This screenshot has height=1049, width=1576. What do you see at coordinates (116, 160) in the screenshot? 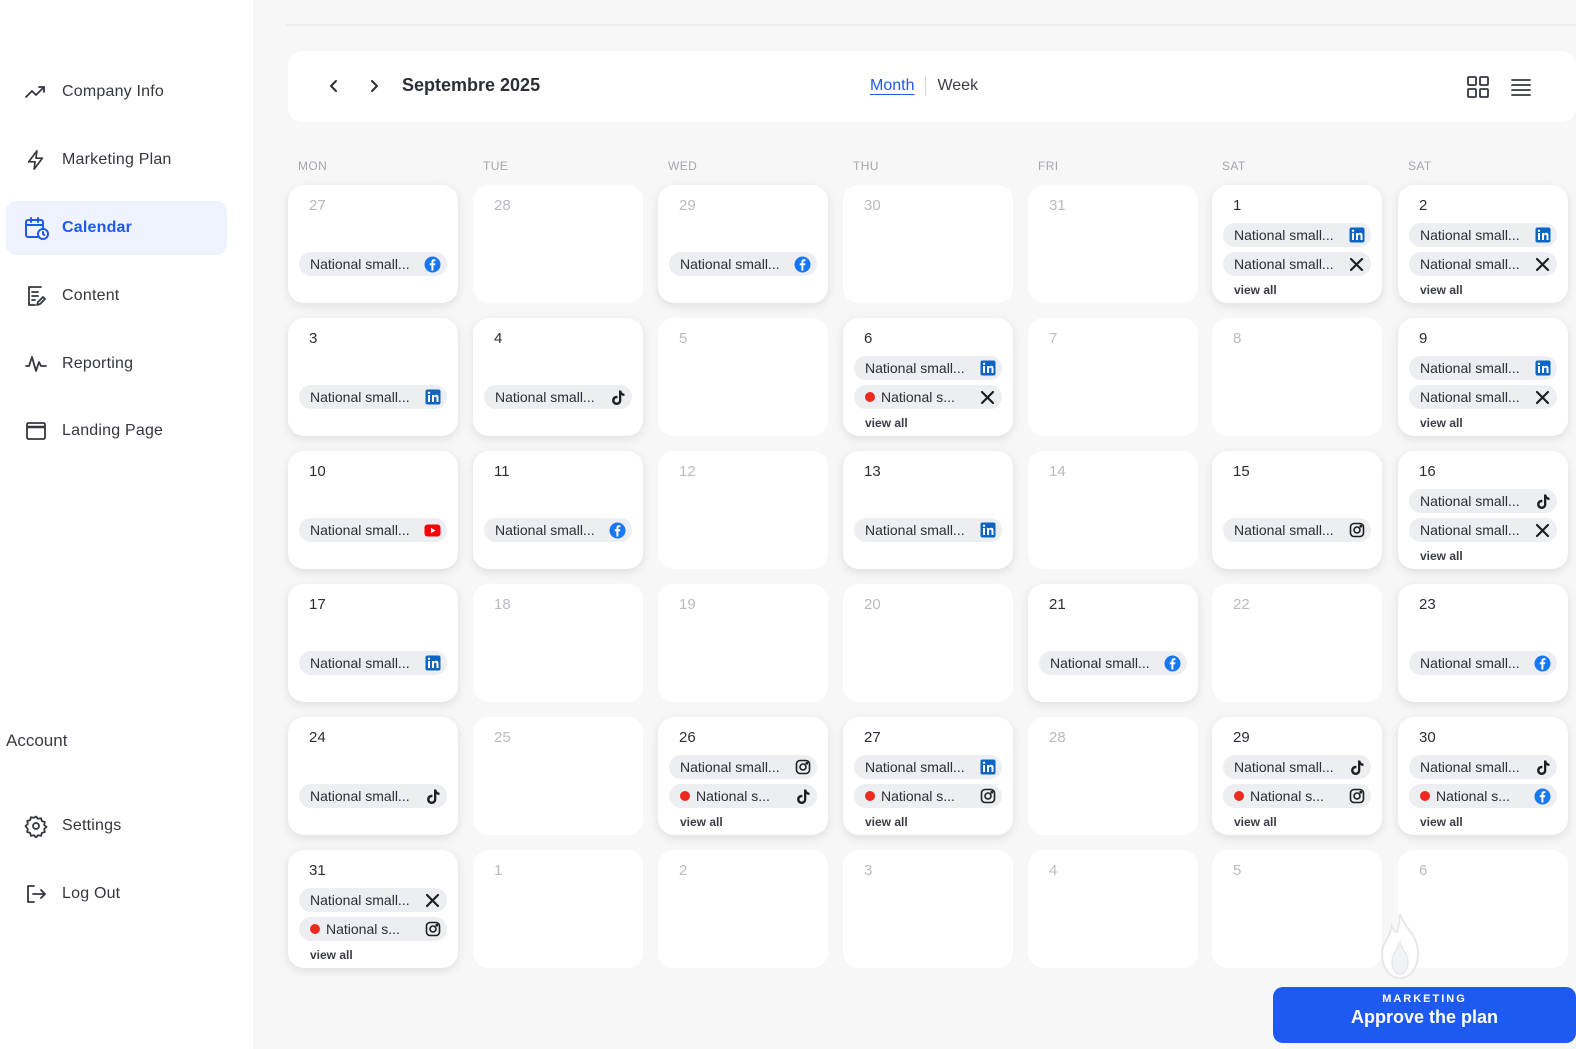
I see `sidebar-item-marketing-plan: Marketing Plan` at bounding box center [116, 160].